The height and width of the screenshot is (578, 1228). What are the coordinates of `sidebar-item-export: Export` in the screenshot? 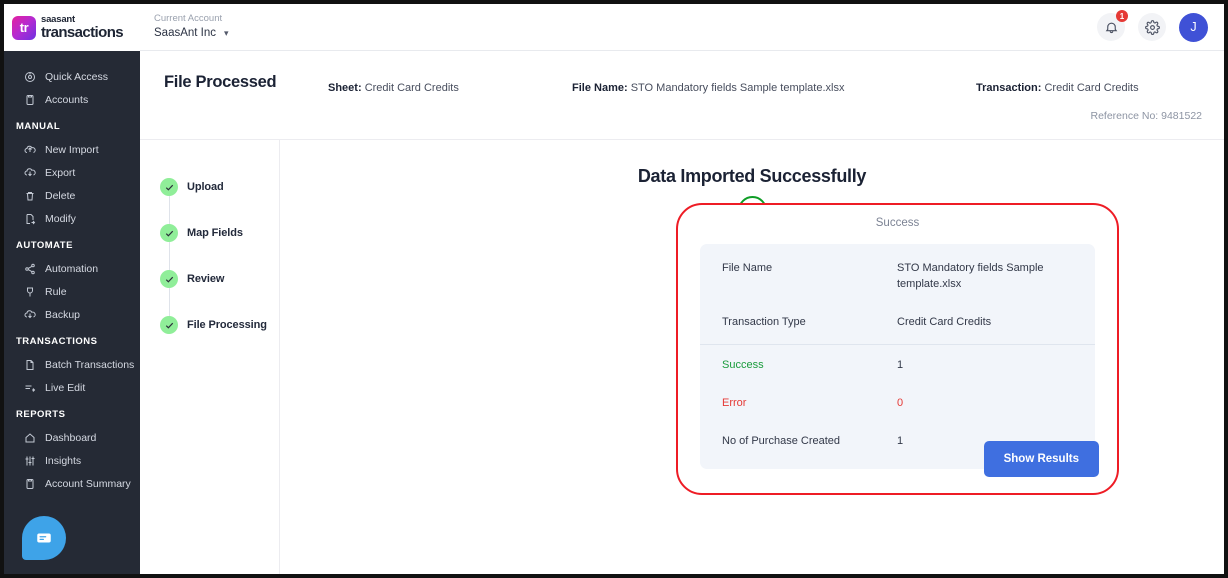 It's located at (72, 172).